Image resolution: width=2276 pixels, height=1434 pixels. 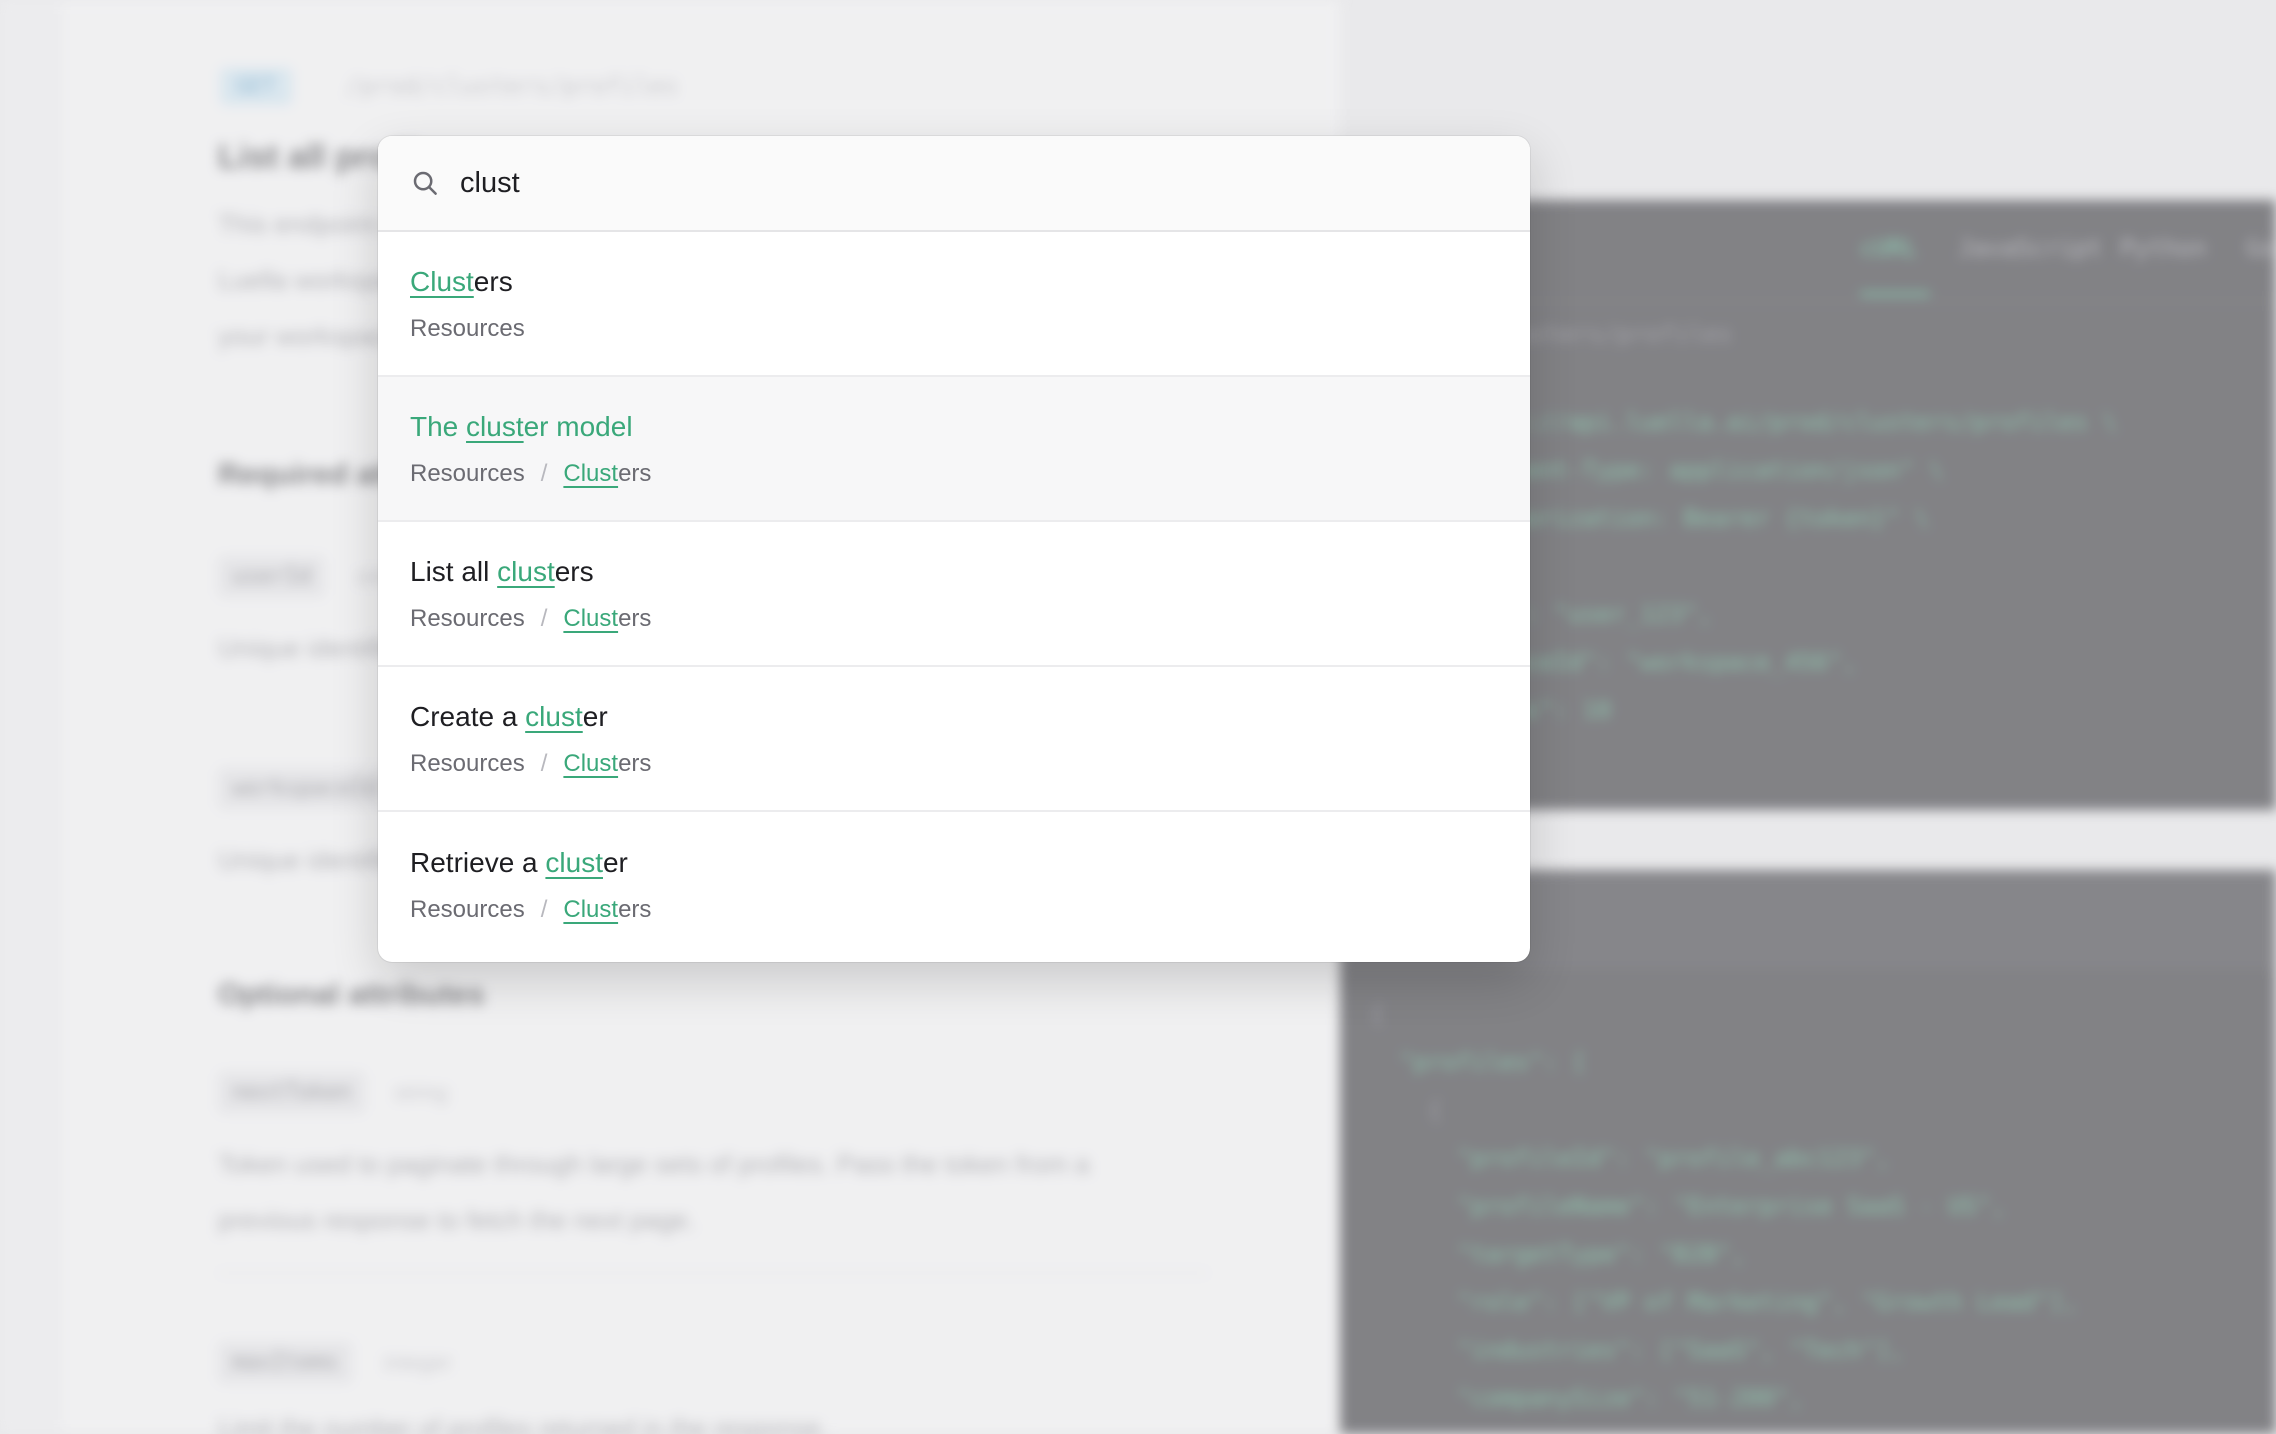 I want to click on title-text: The, so click(x=438, y=426).